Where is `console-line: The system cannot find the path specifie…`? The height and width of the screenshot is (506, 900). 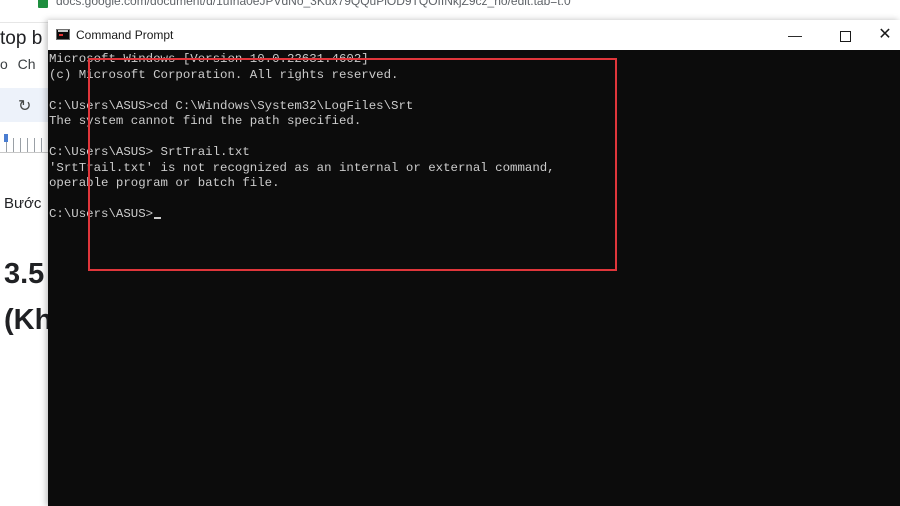
console-line: The system cannot find the path specifie… is located at coordinates (205, 121).